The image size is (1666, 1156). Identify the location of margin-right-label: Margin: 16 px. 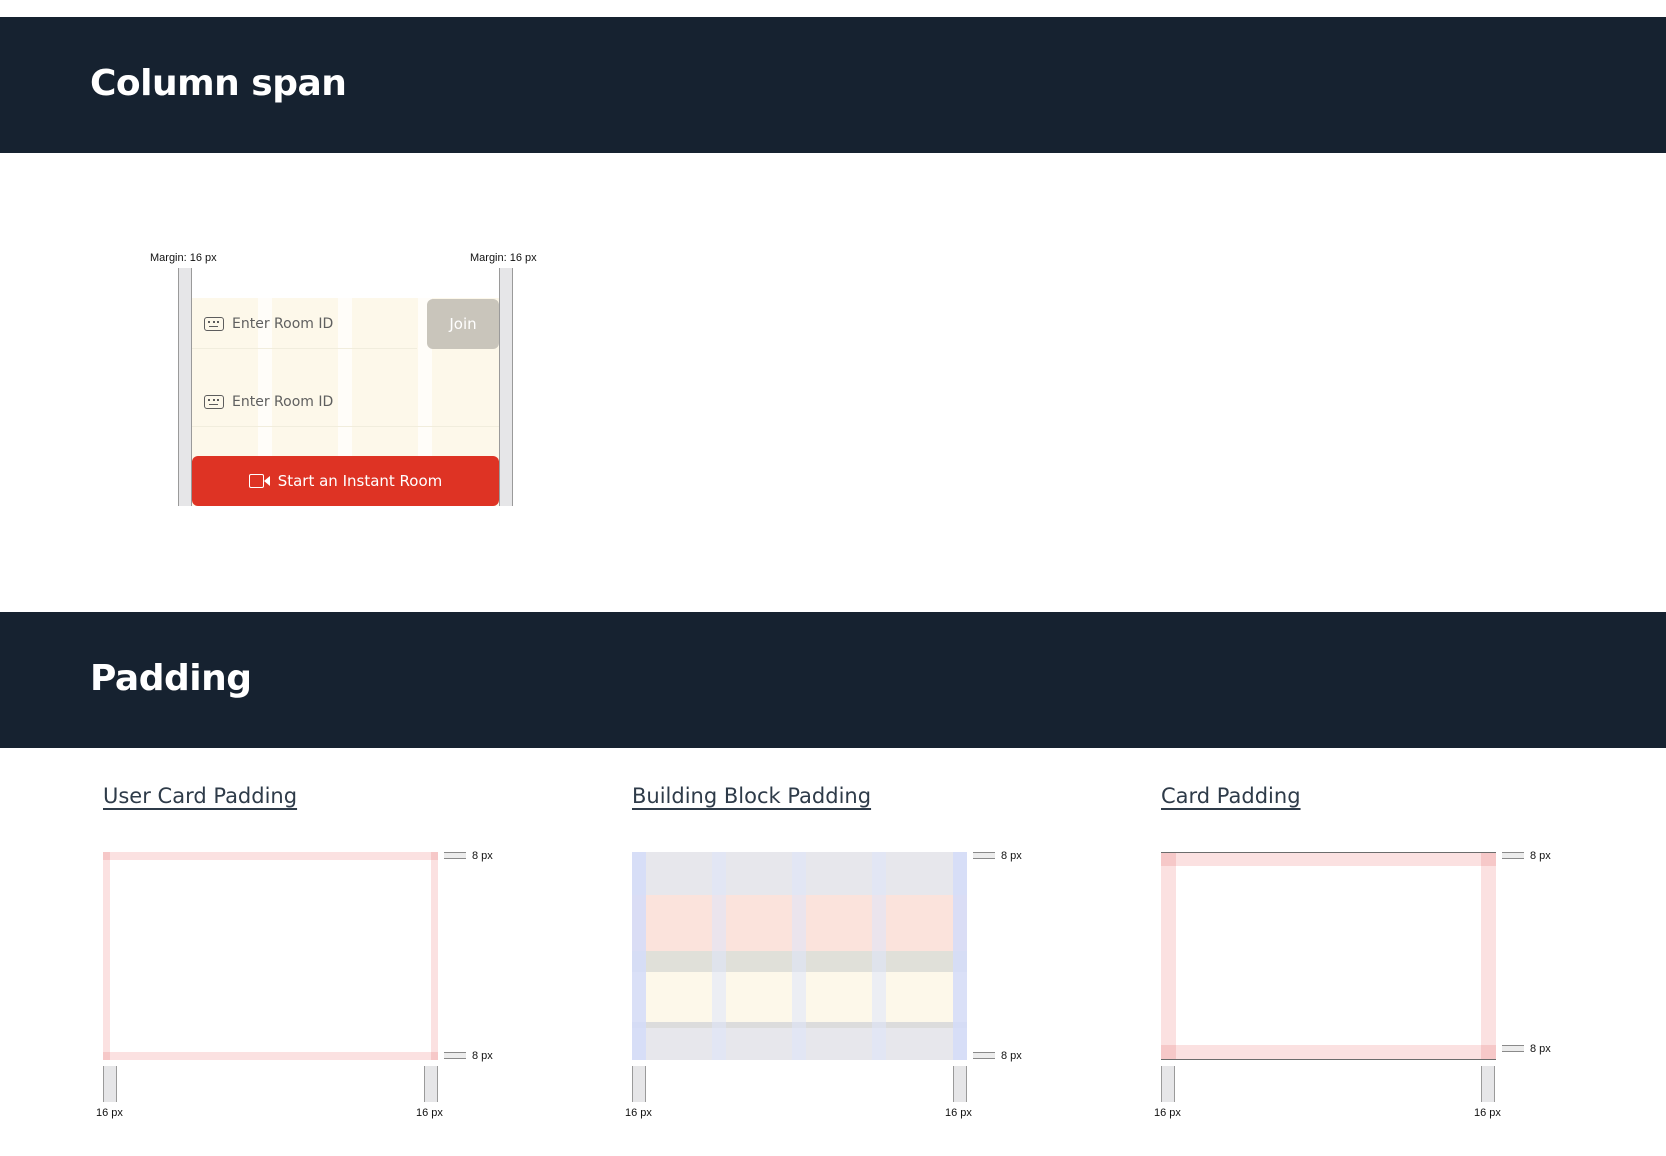
(503, 258).